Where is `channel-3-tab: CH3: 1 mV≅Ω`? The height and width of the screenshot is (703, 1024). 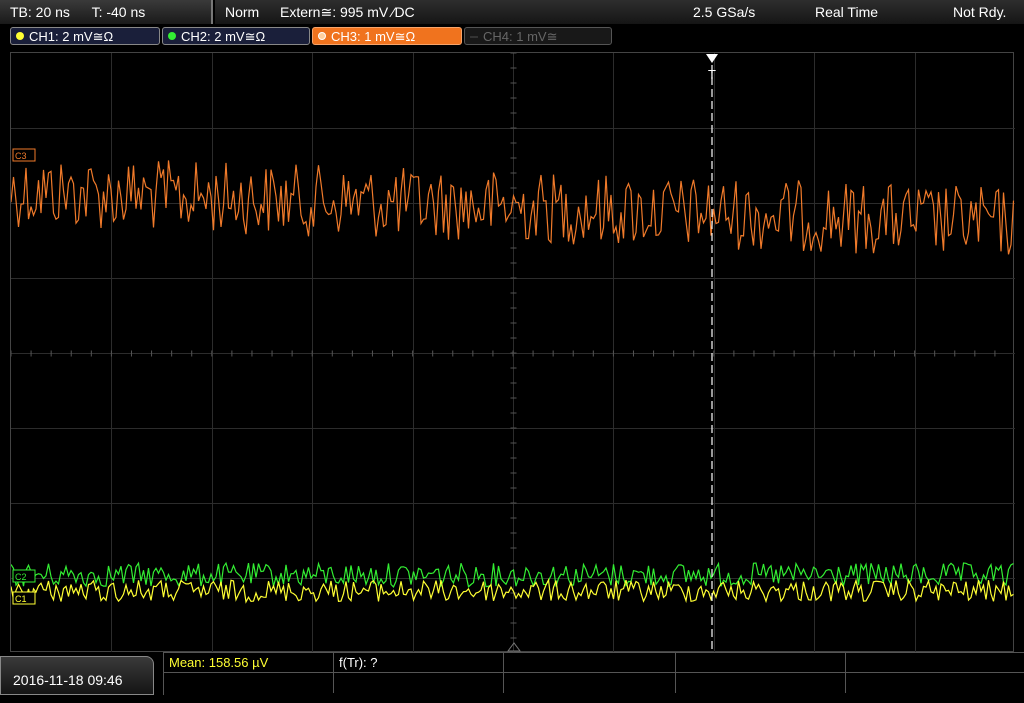 channel-3-tab: CH3: 1 mV≅Ω is located at coordinates (387, 36).